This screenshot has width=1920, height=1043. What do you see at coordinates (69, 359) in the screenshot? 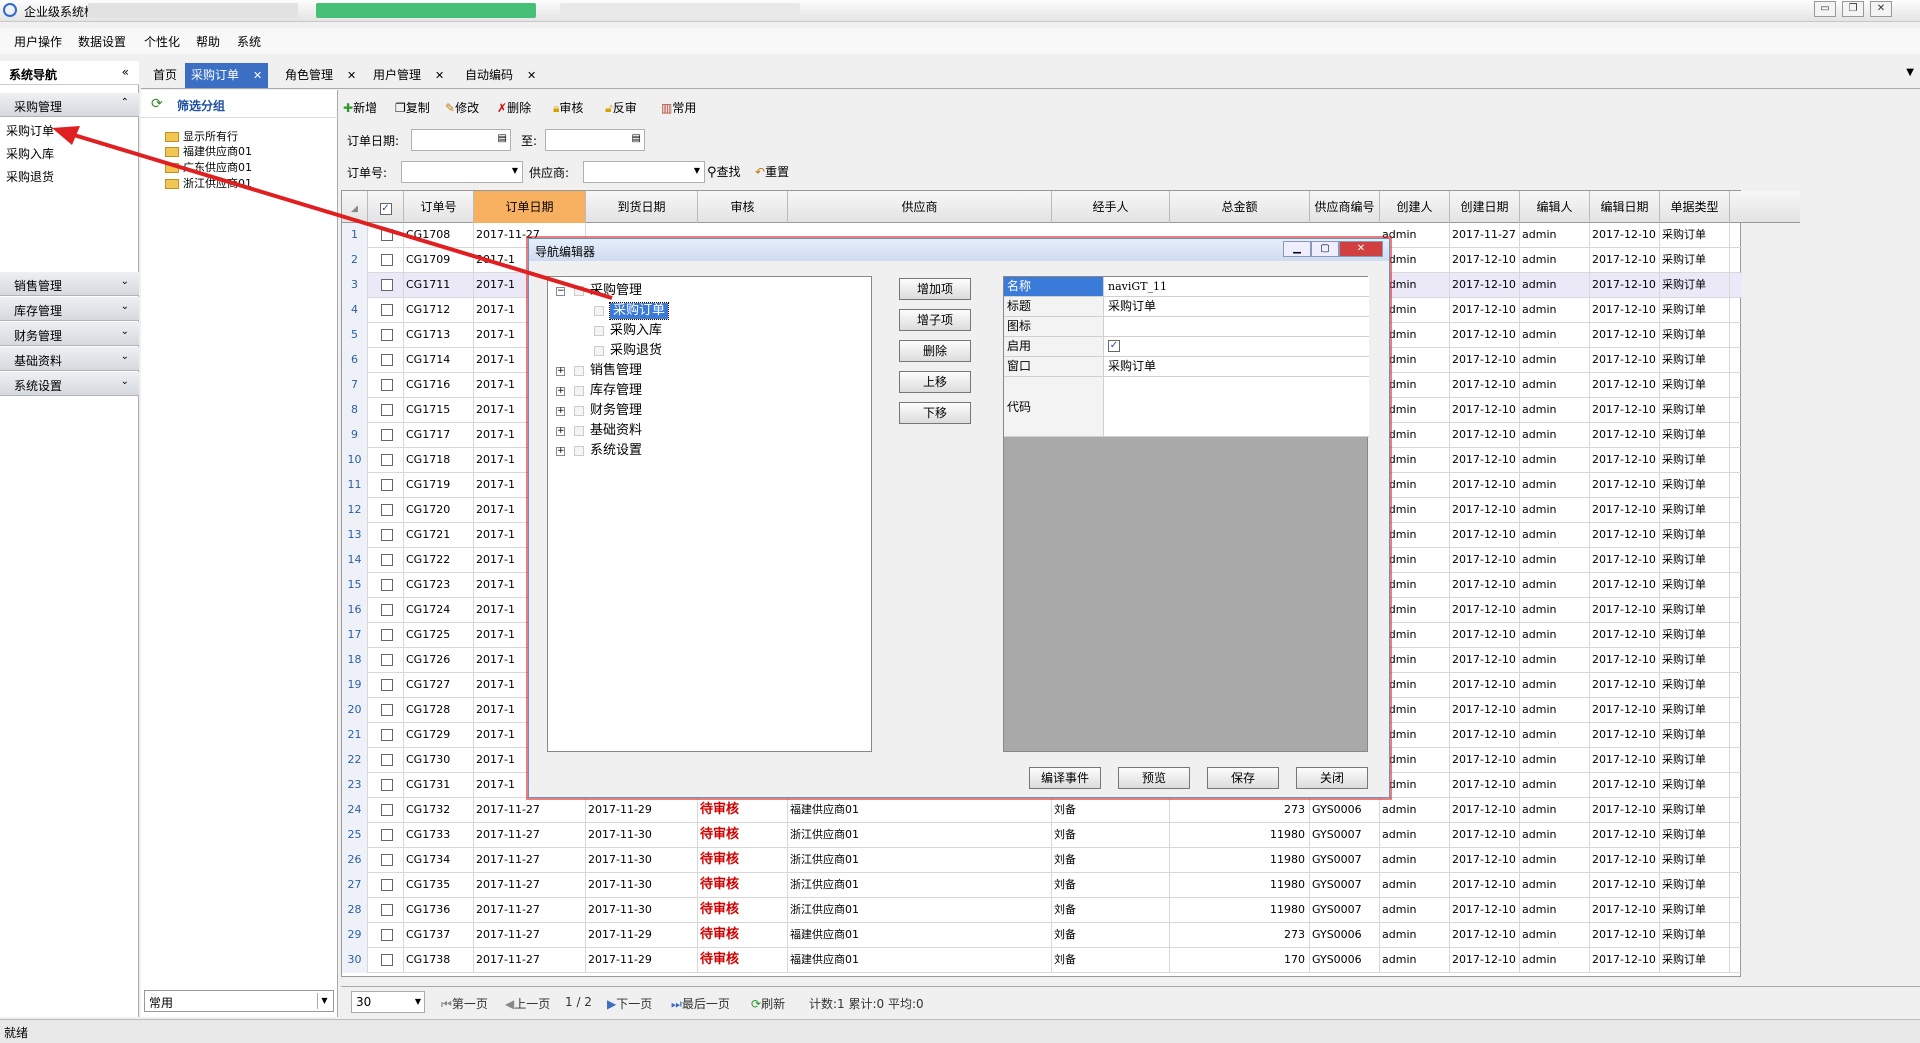
I see `sidebar-group-basic: 基础资料 ⌄` at bounding box center [69, 359].